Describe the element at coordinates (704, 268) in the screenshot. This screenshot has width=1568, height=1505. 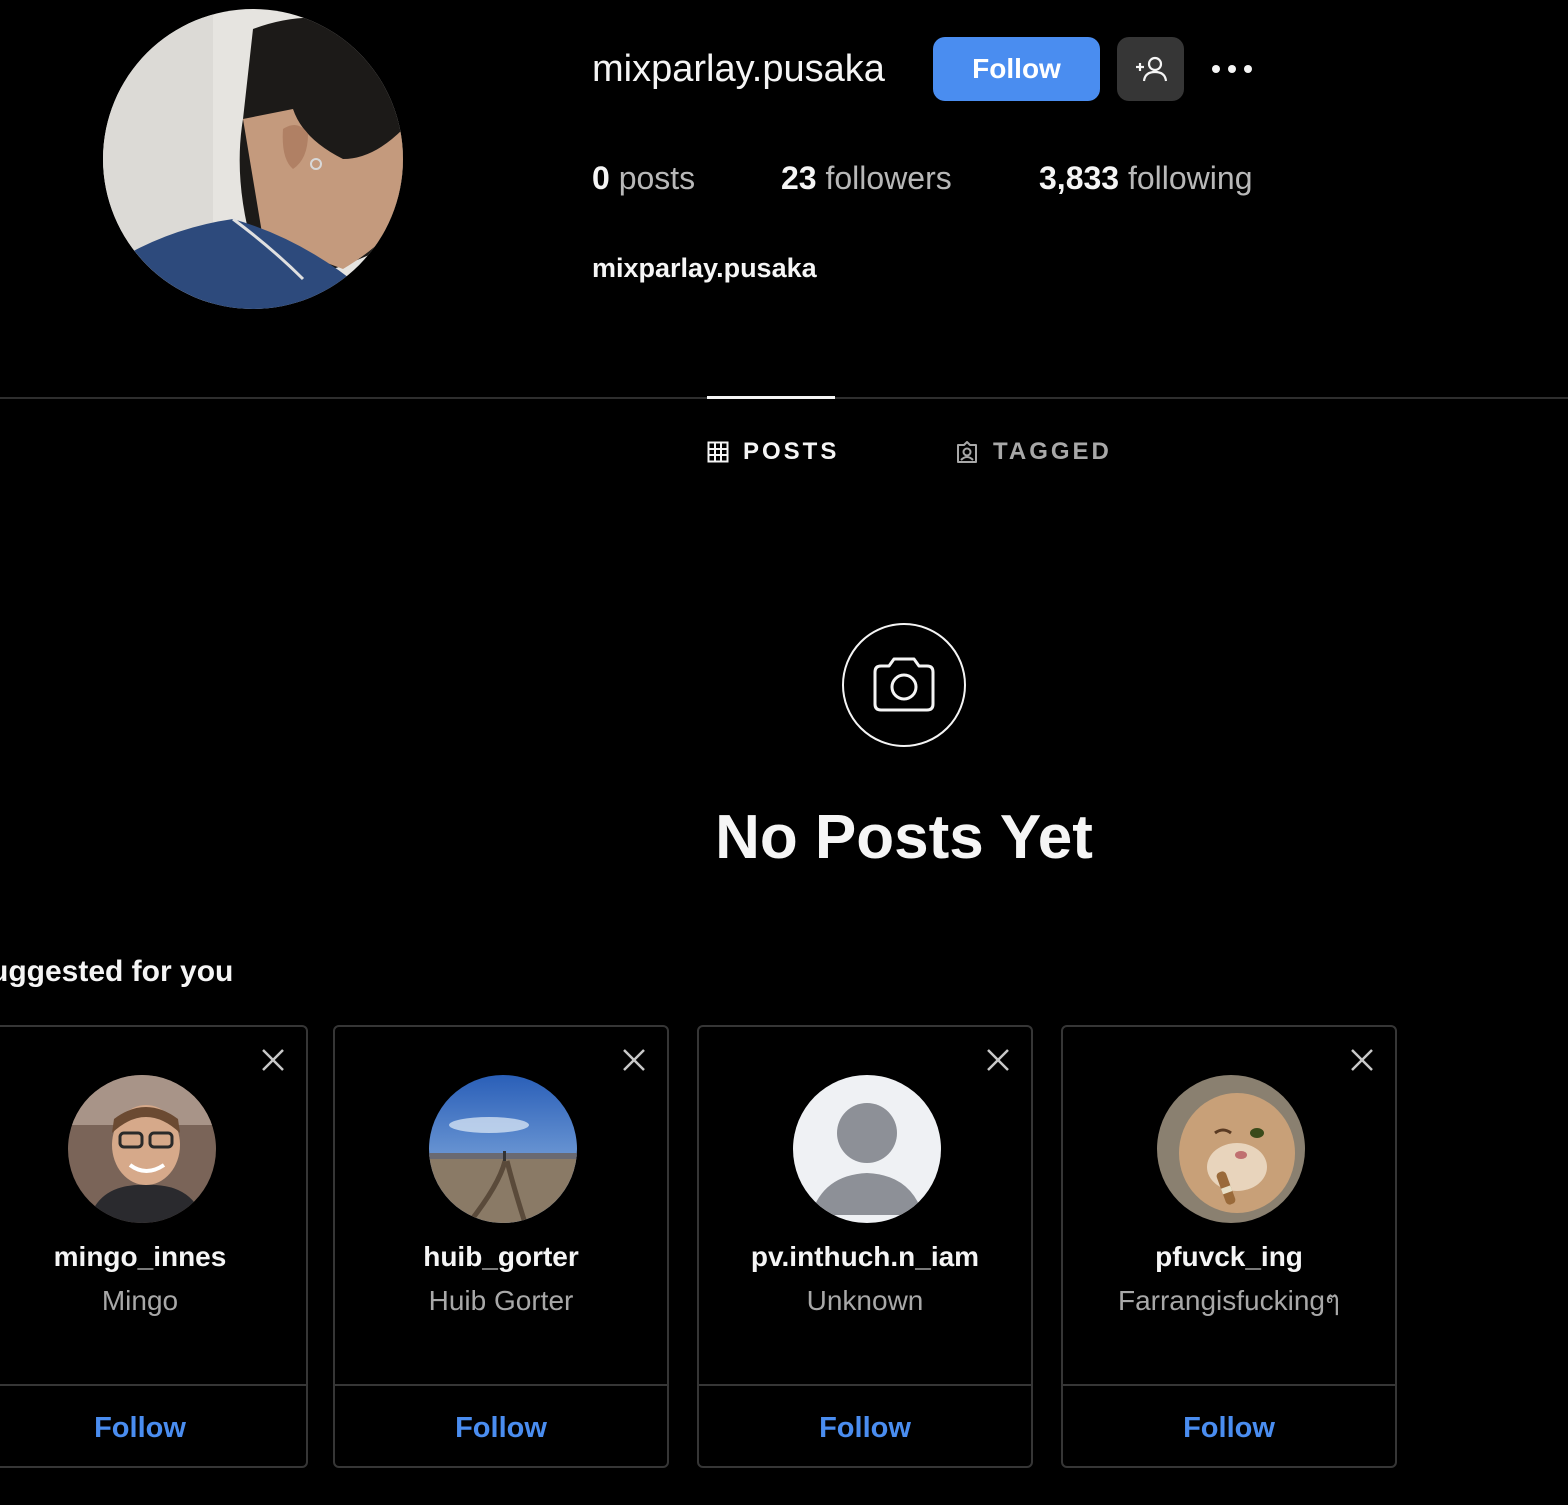
I see `profile-full-name: mixparlay.pusaka` at that location.